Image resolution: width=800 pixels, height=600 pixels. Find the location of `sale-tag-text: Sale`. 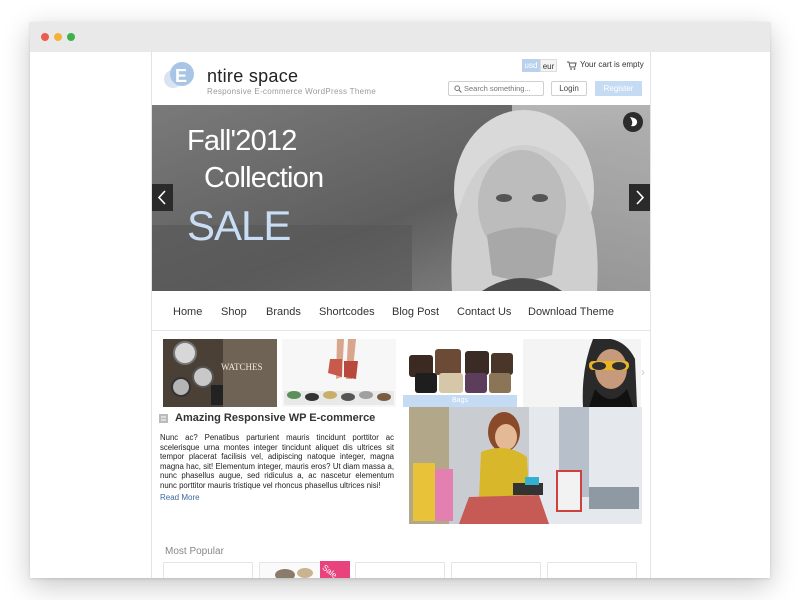

sale-tag-text: Sale is located at coordinates (329, 570).